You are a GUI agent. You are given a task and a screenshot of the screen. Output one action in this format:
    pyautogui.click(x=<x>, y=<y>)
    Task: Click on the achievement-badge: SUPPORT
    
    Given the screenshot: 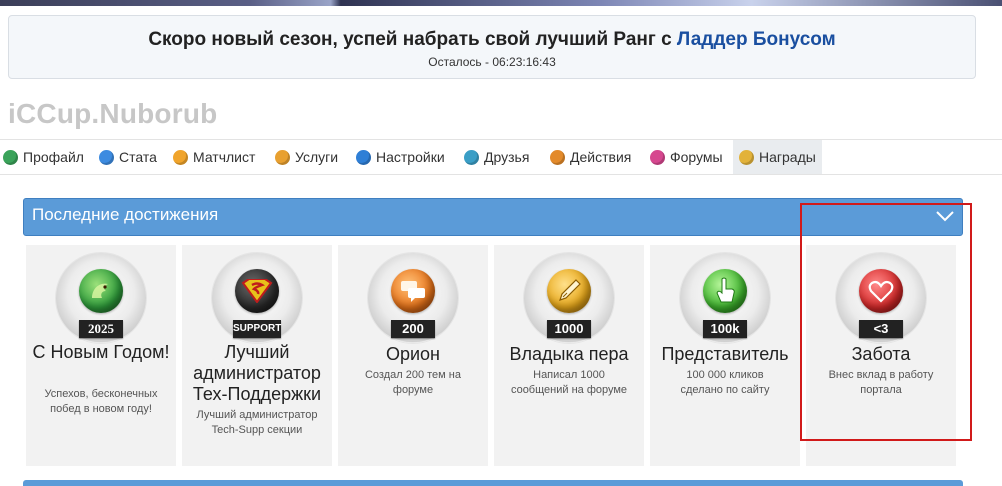 What is the action you would take?
    pyautogui.click(x=257, y=329)
    